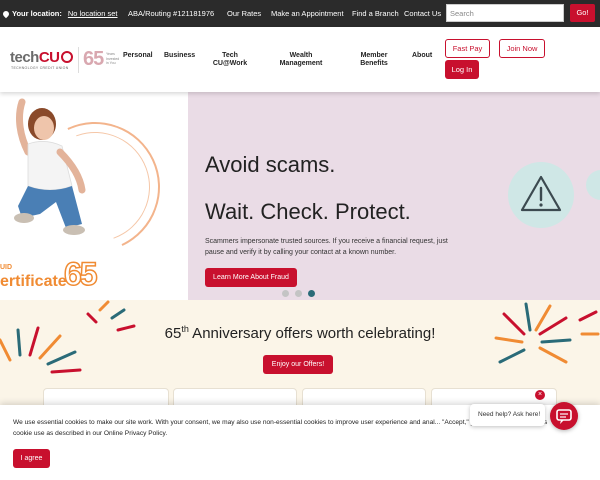 This screenshot has width=600, height=480. What do you see at coordinates (374, 60) in the screenshot?
I see `nav-member-benefits: Member Benefits` at bounding box center [374, 60].